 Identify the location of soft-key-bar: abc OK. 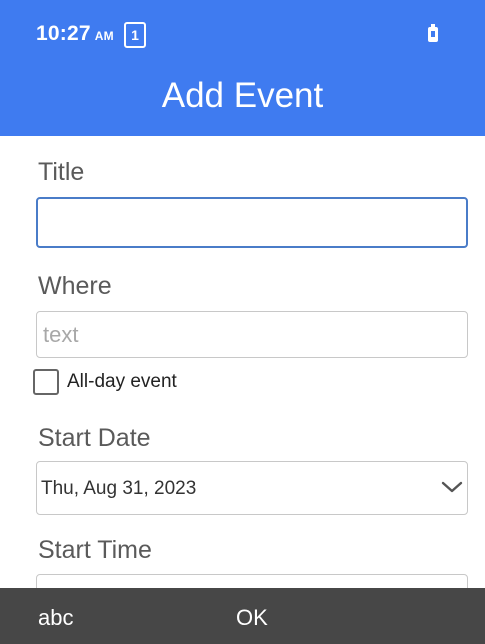
(242, 616).